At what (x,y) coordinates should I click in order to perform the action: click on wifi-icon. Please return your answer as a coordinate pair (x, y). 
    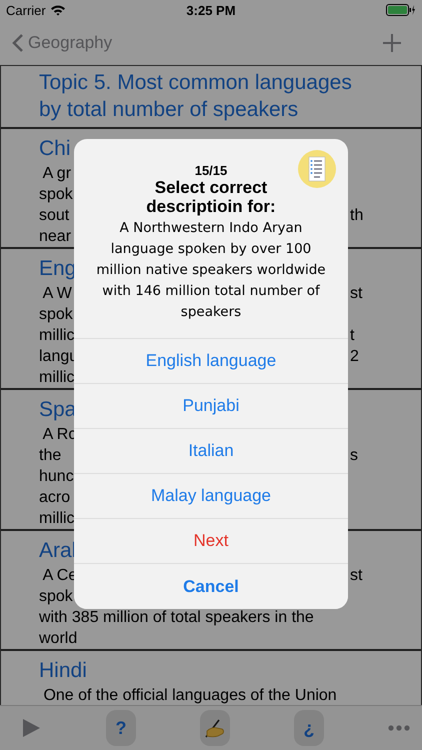
    Looking at the image, I should click on (58, 10).